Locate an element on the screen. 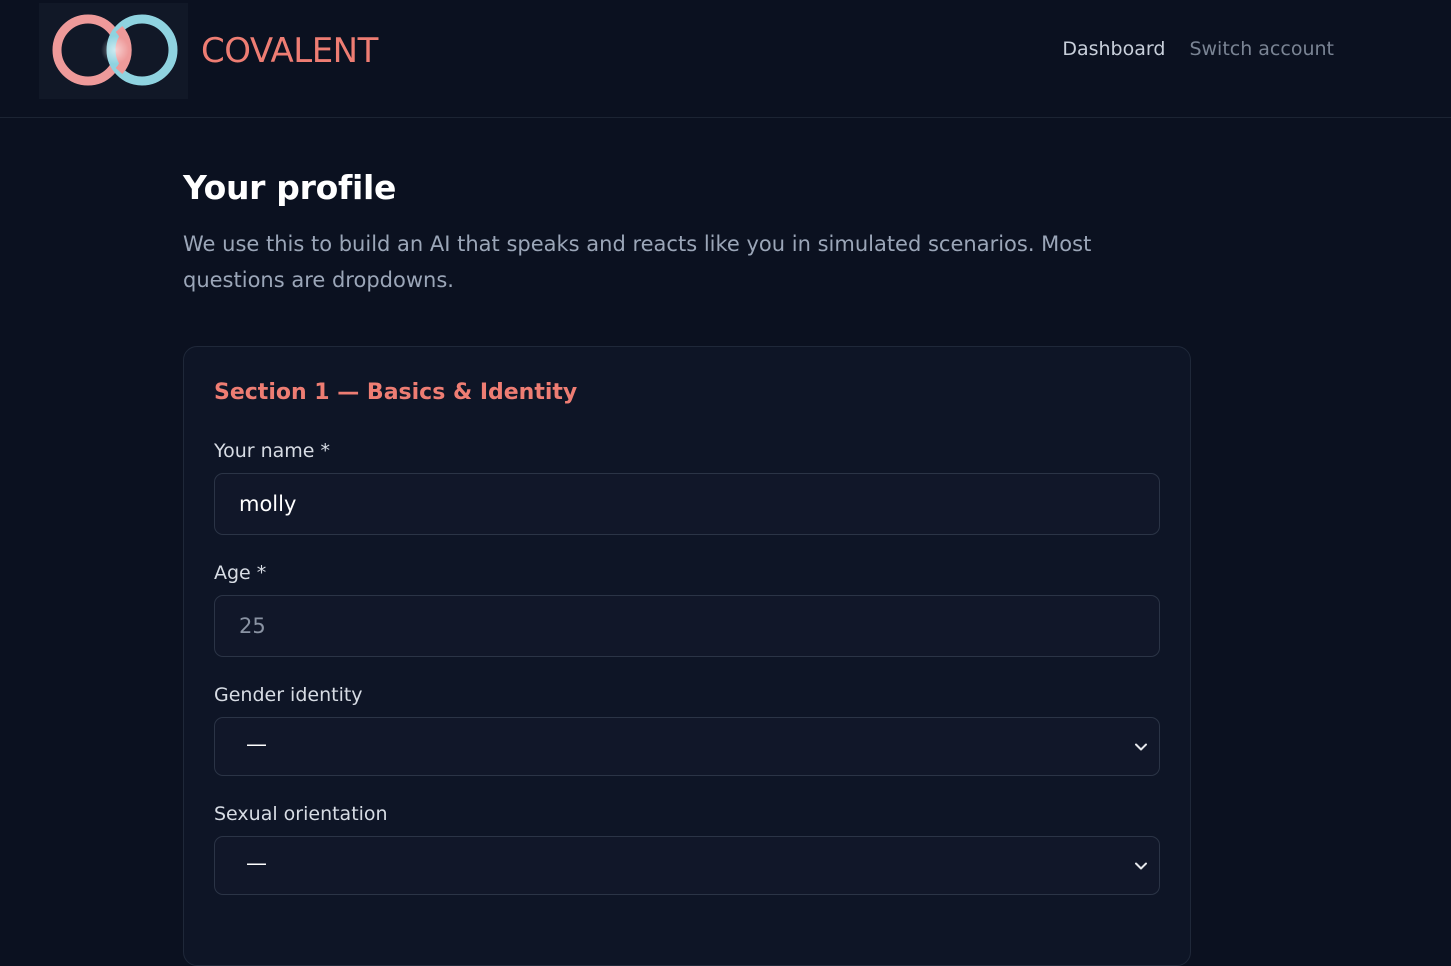 Image resolution: width=1451 pixels, height=966 pixels. sexual-orientation-select: — is located at coordinates (687, 865).